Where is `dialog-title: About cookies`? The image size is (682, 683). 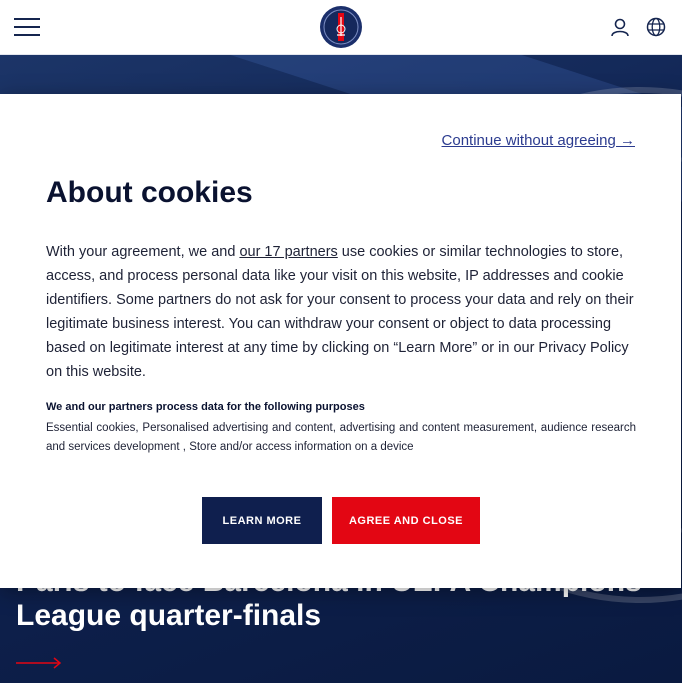
dialog-title: About cookies is located at coordinates (149, 192).